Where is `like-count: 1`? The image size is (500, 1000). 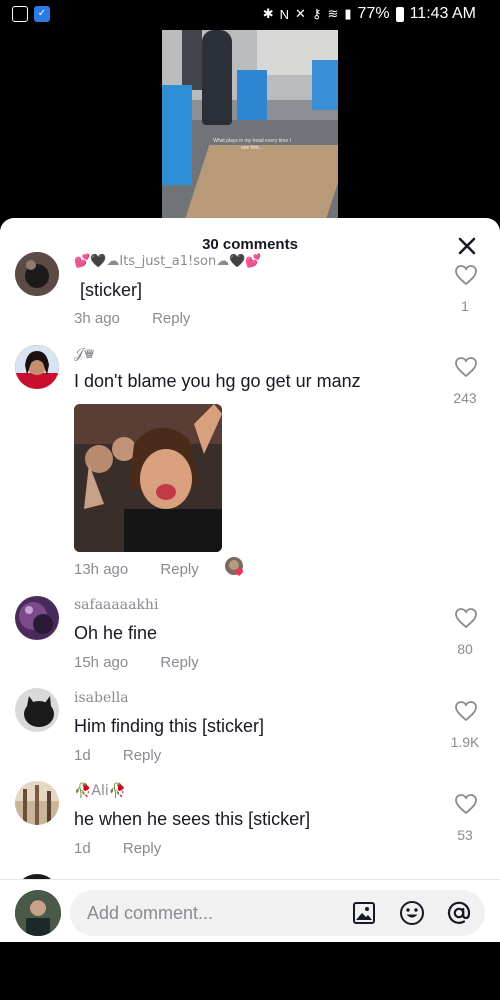 like-count: 1 is located at coordinates (465, 306).